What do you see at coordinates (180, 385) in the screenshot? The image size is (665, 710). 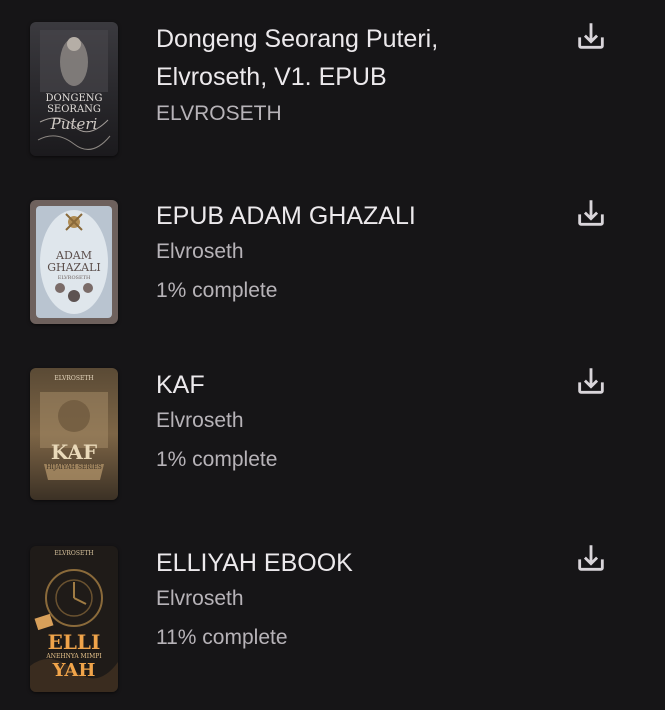 I see `book-title: KAF` at bounding box center [180, 385].